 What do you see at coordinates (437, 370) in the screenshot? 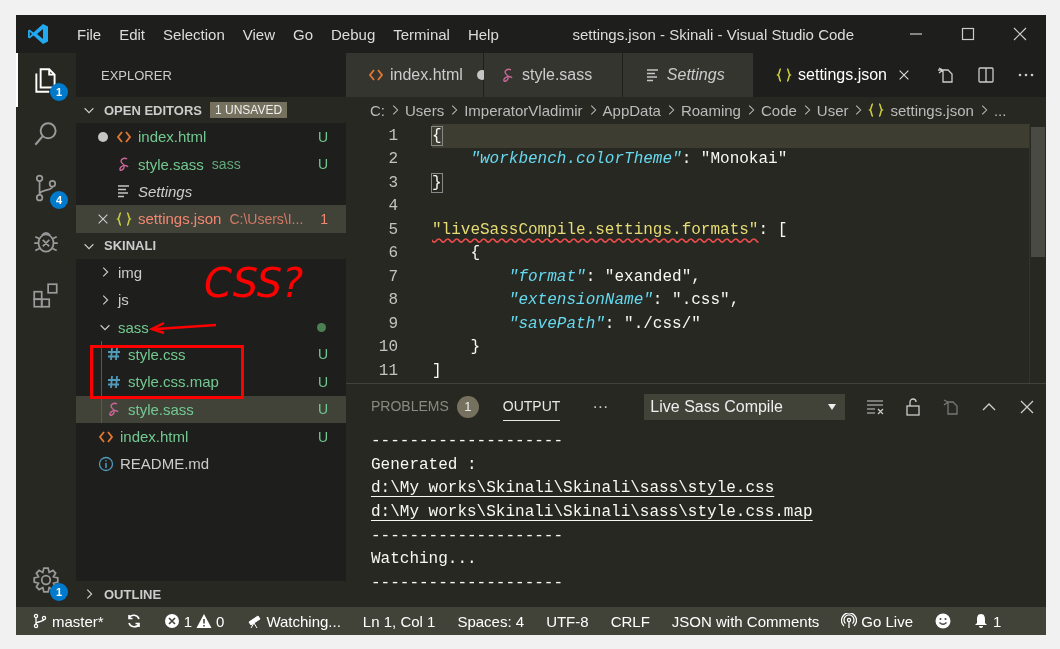
I see `code-token: ]` at bounding box center [437, 370].